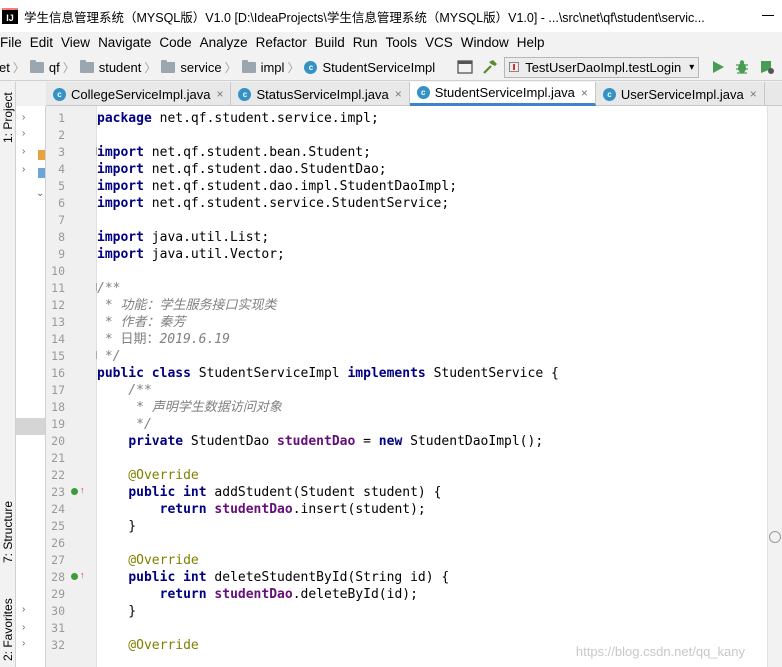  What do you see at coordinates (55, 543) in the screenshot?
I see `line-number: 26` at bounding box center [55, 543].